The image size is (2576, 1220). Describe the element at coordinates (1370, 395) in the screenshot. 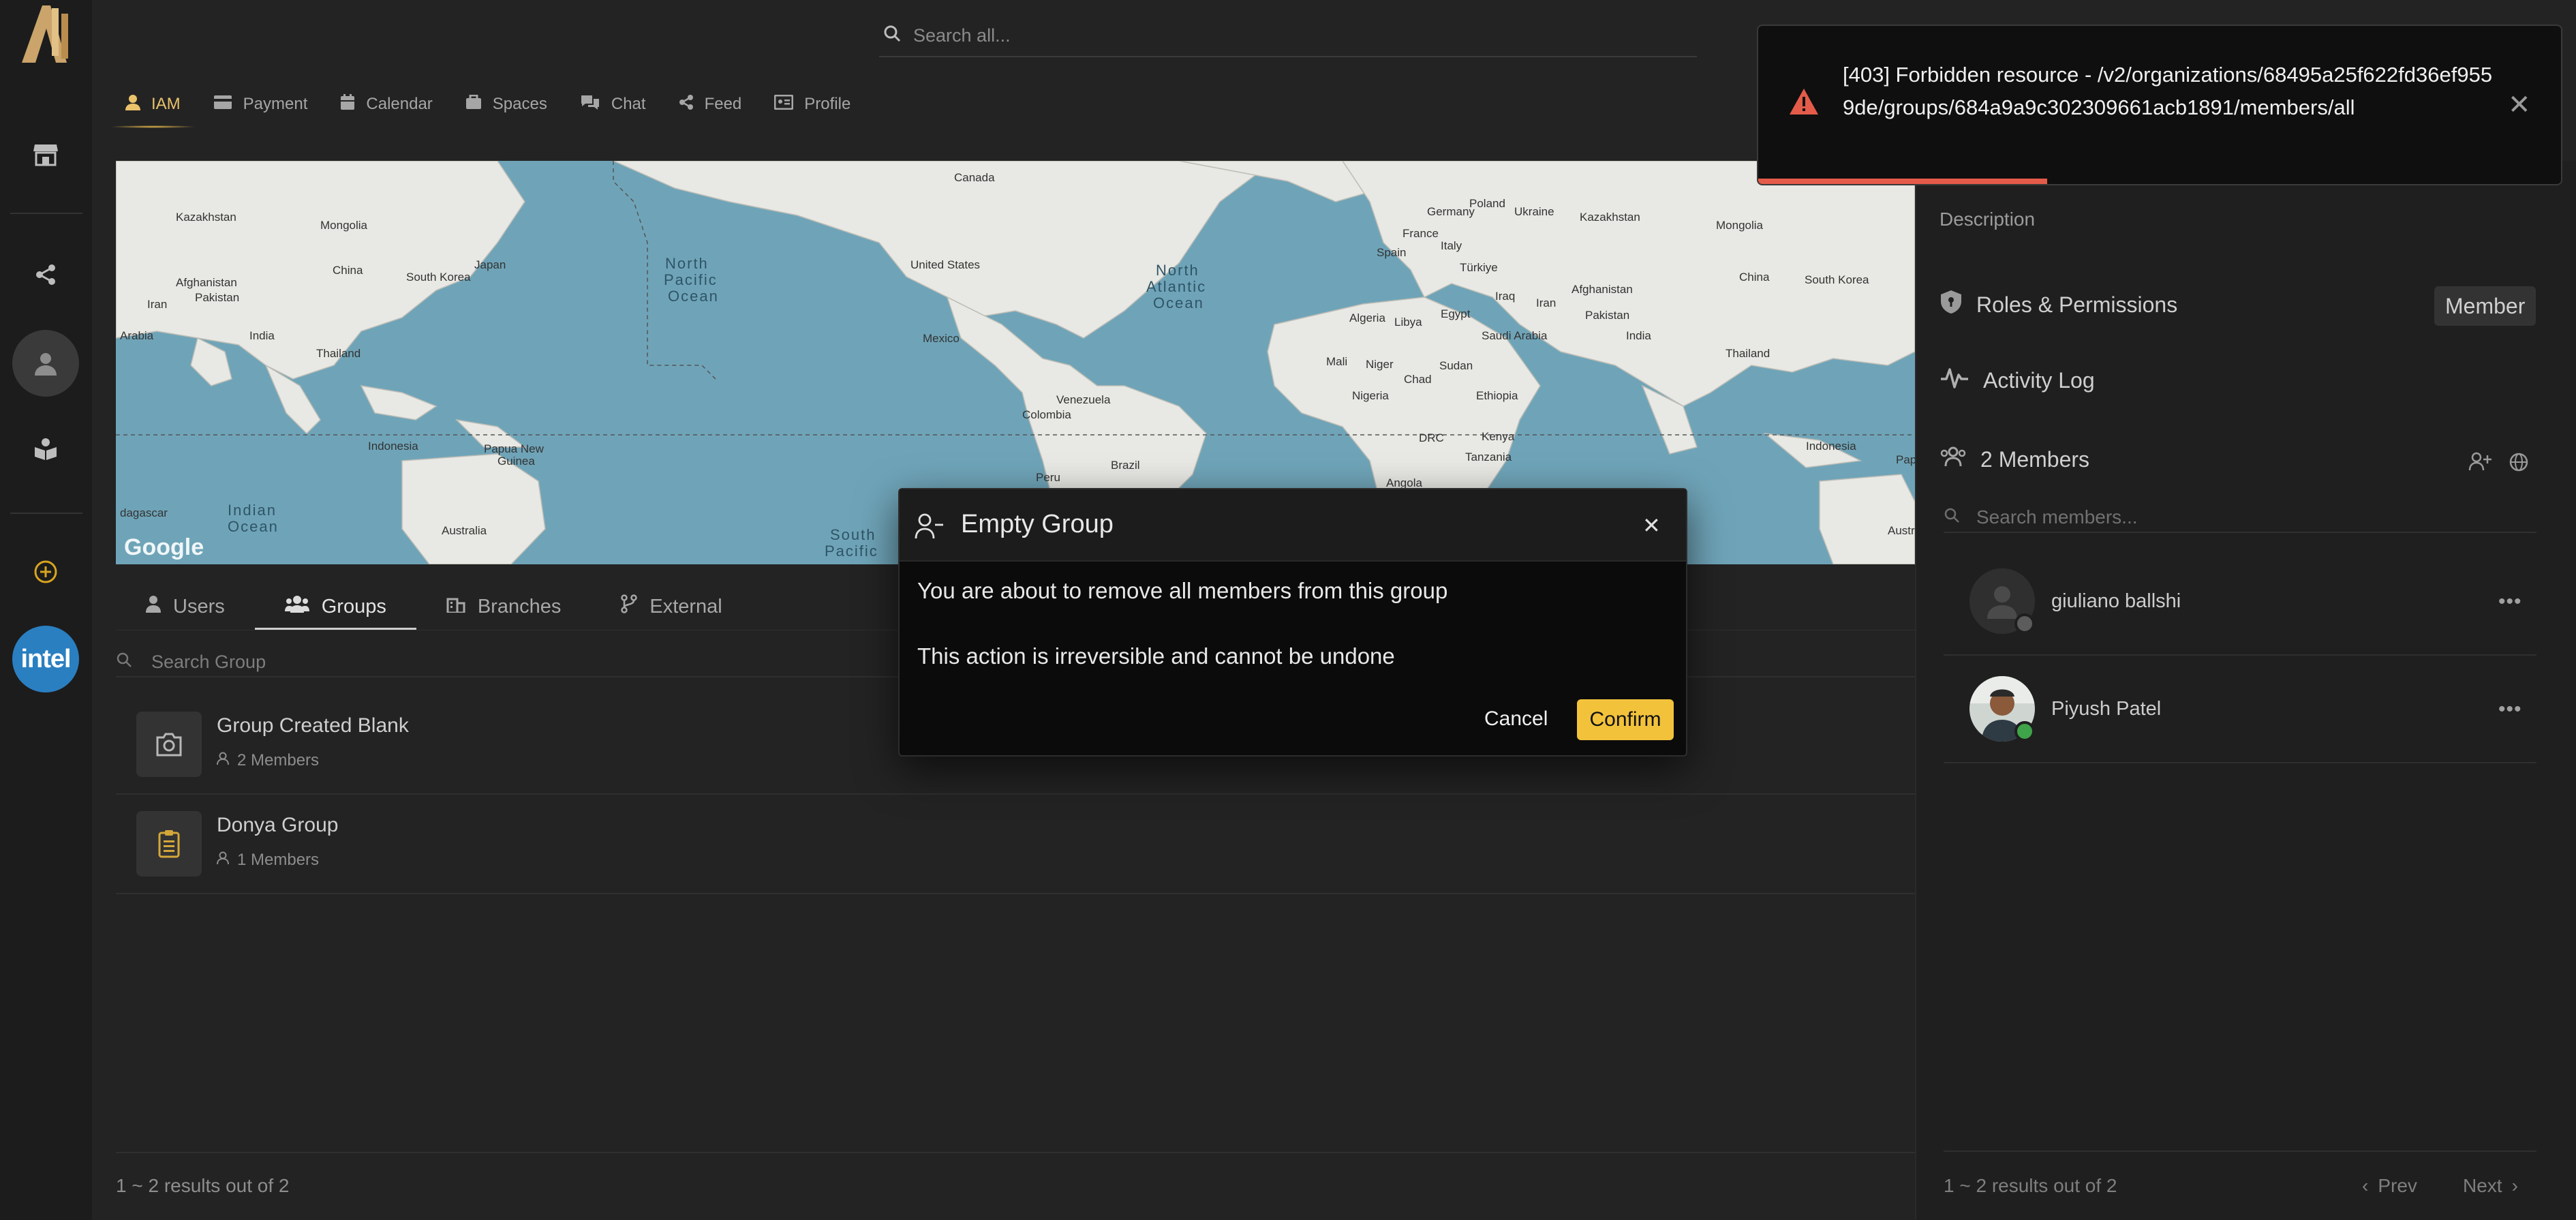

I see `svg-text: Nigeria` at that location.